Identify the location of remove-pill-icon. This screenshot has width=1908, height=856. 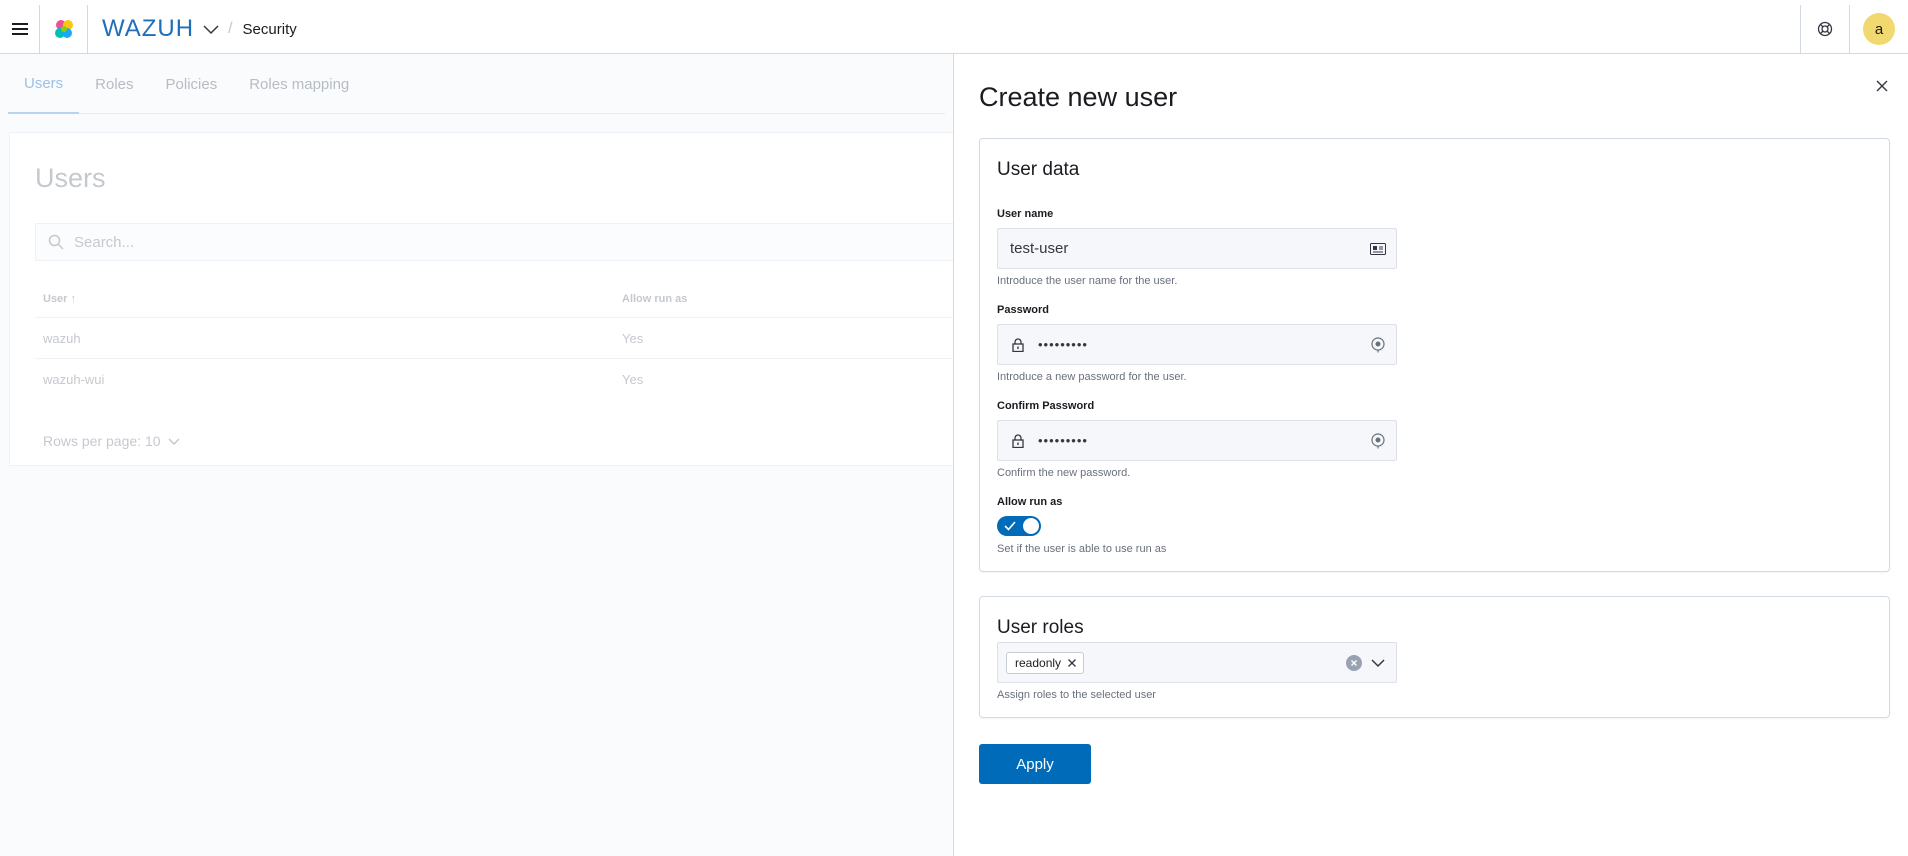
(1072, 663).